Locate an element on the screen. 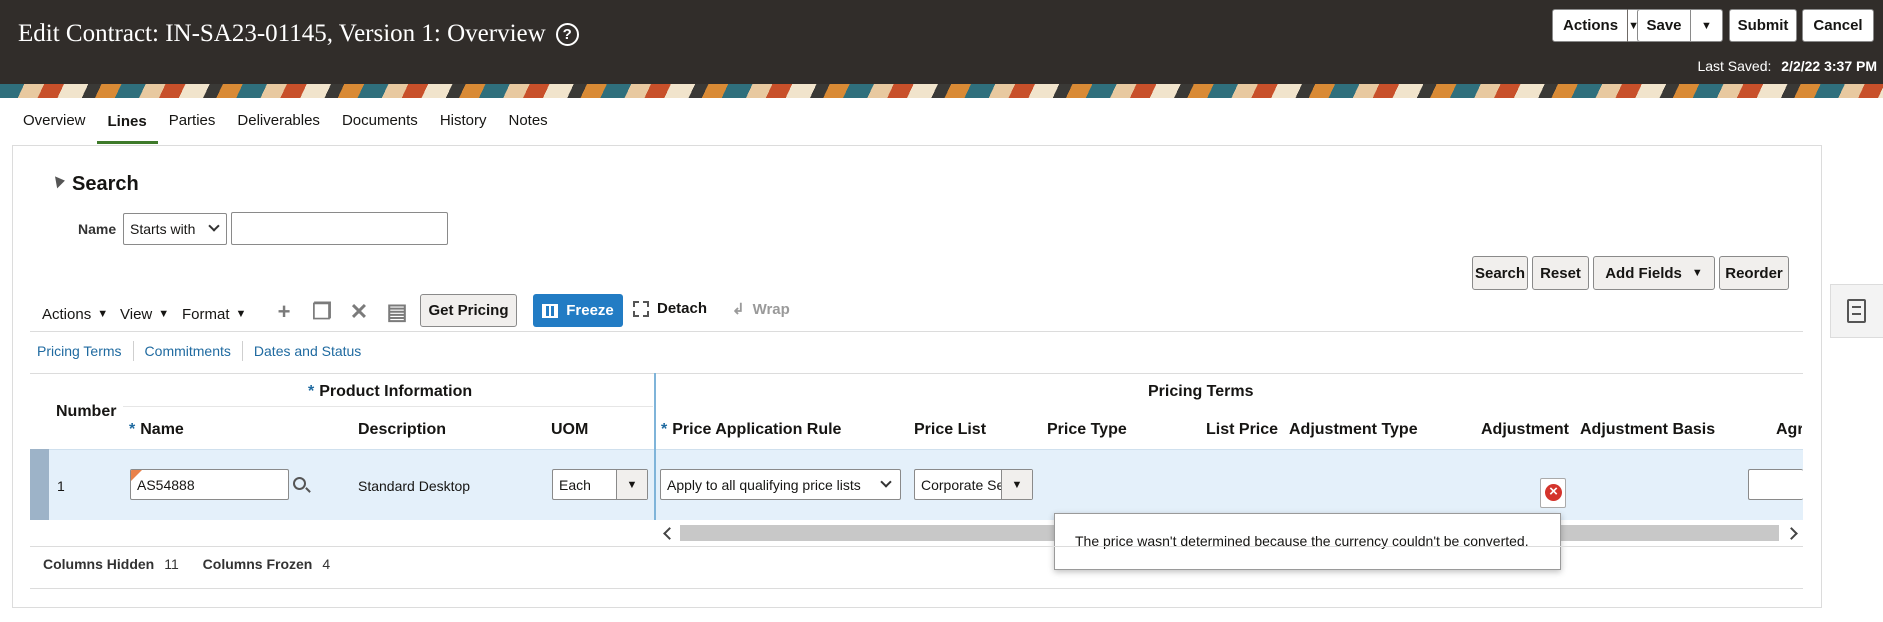  tab-lines: Lines is located at coordinates (127, 121).